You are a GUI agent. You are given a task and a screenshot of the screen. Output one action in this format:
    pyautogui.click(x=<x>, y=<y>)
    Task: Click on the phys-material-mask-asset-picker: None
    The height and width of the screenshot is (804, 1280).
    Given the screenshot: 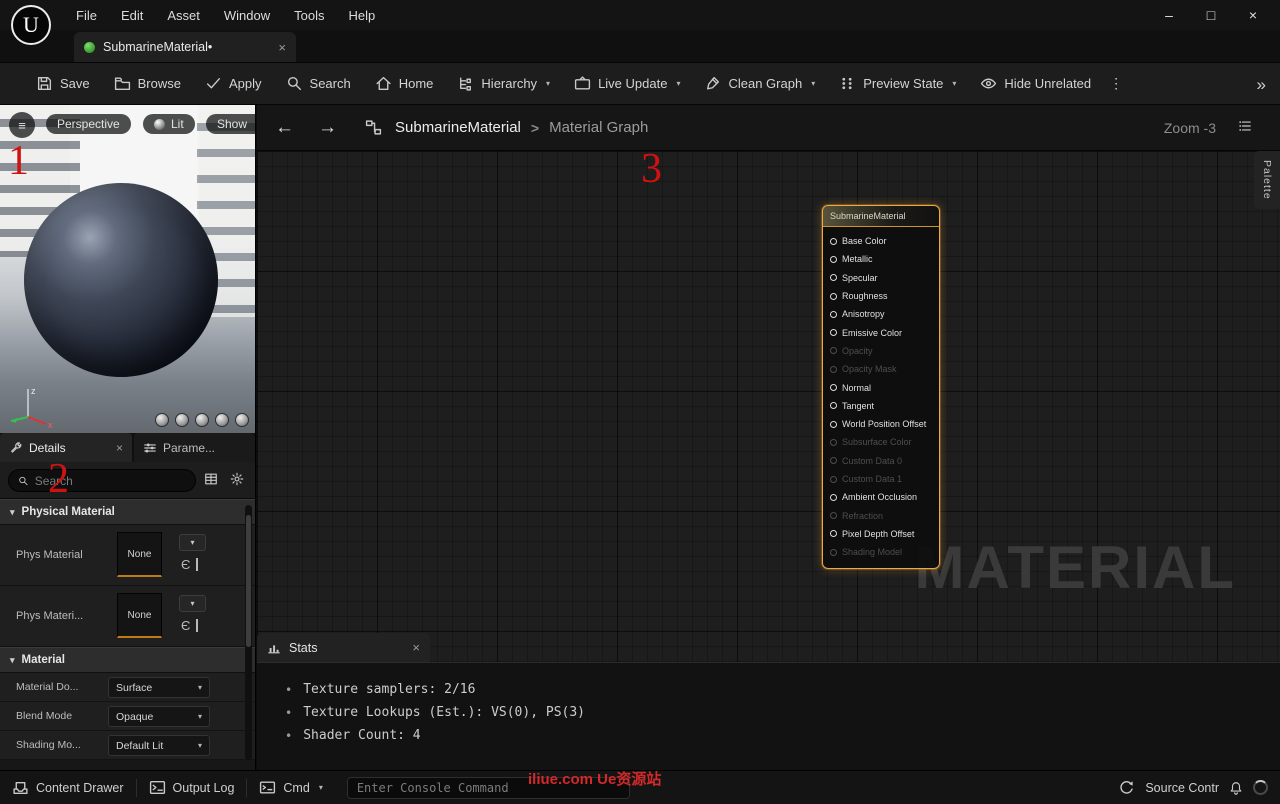 What is the action you would take?
    pyautogui.click(x=139, y=615)
    